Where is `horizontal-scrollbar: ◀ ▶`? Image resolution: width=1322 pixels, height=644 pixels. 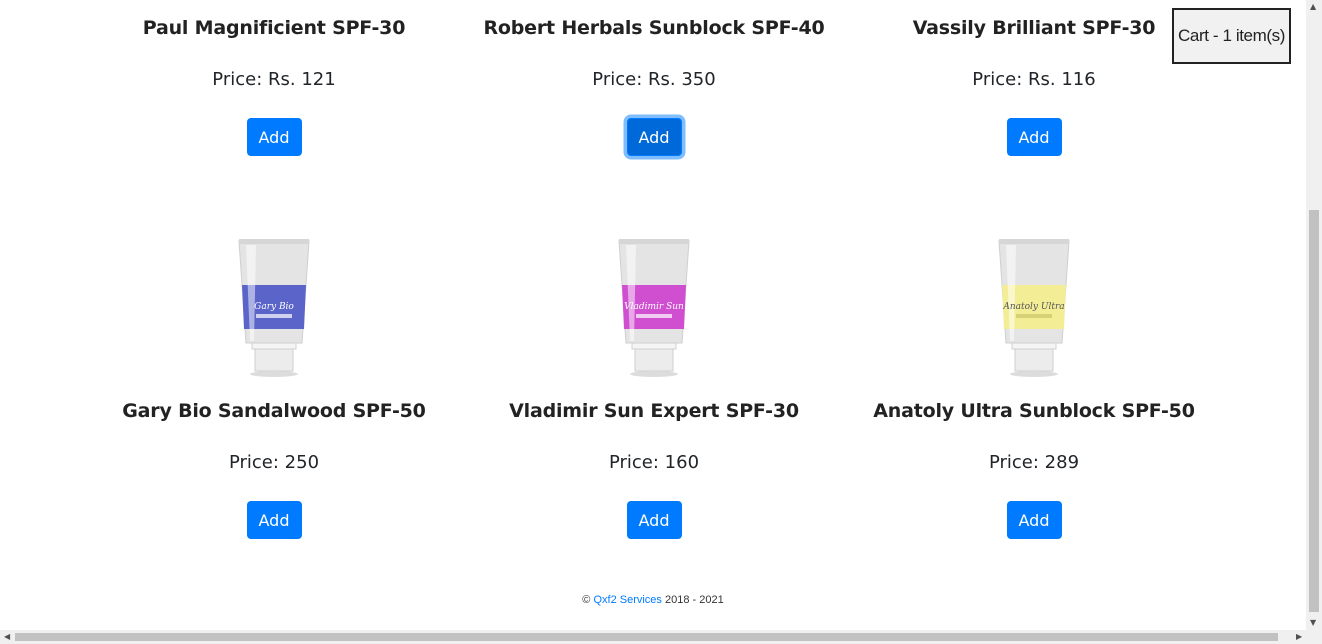 horizontal-scrollbar: ◀ ▶ is located at coordinates (661, 637).